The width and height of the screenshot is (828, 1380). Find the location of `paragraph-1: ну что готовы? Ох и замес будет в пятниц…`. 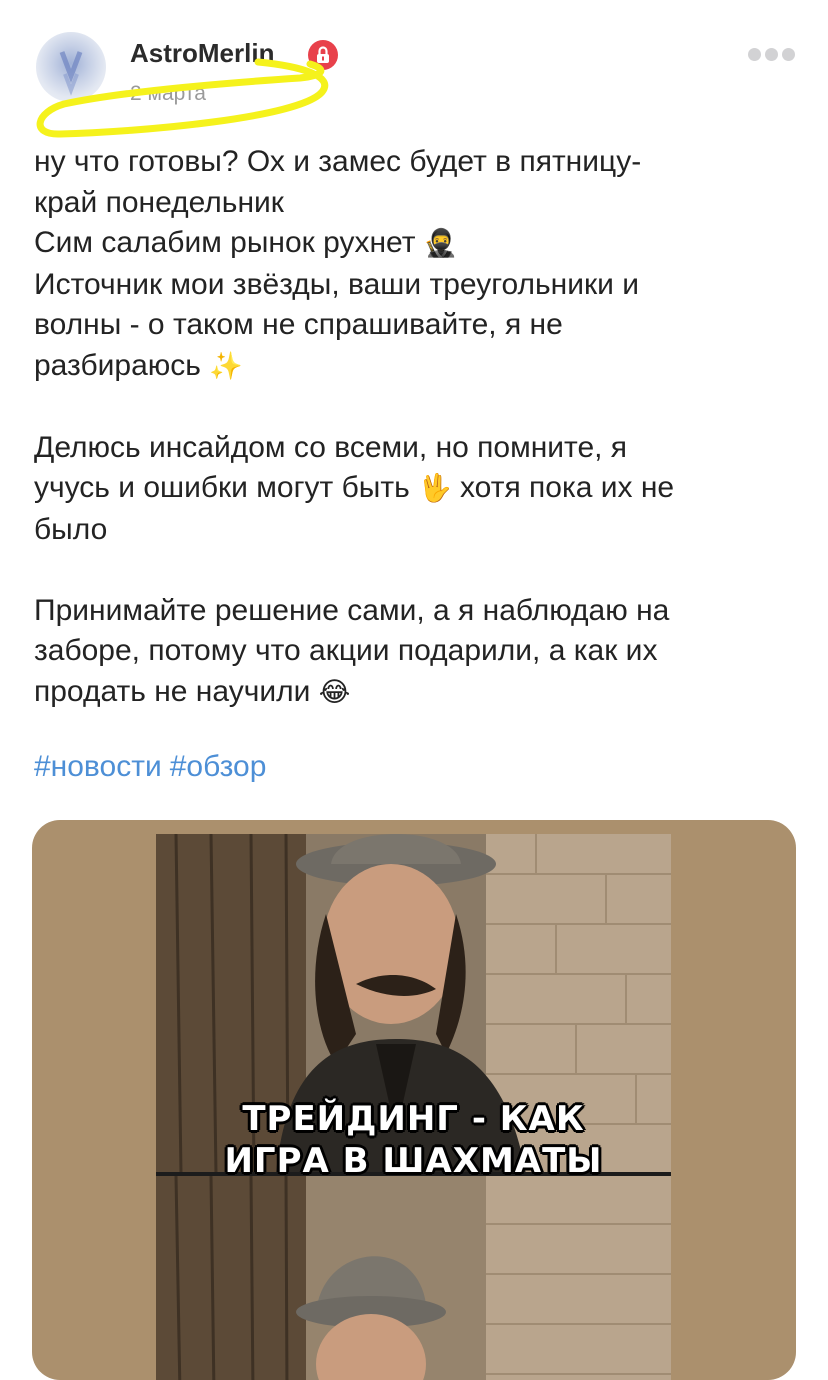

paragraph-1: ну что готовы? Ох и замес будет в пятниц… is located at coordinates (338, 263).